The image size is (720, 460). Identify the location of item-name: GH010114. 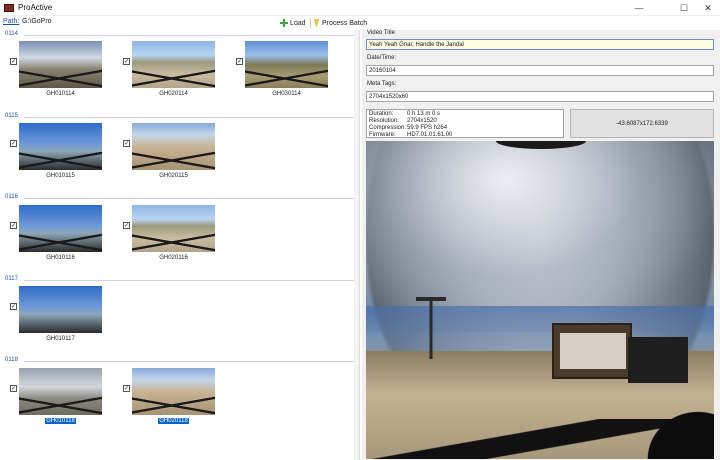
(60, 94).